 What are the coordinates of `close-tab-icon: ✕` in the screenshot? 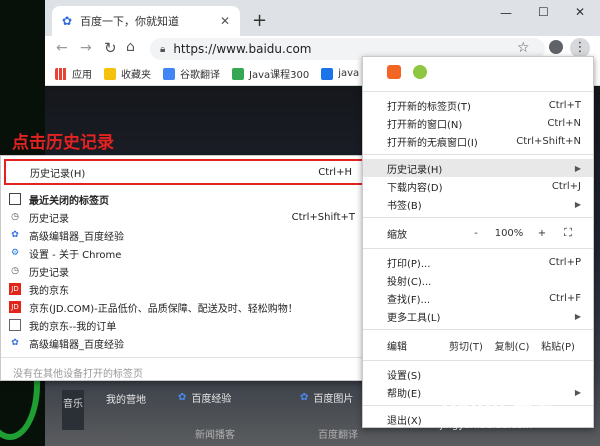 It's located at (225, 21).